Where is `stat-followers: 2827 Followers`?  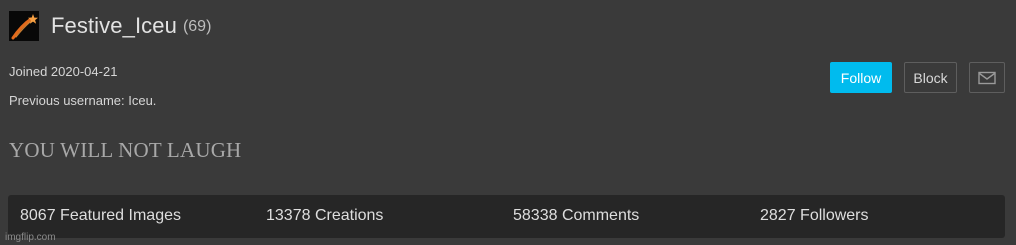
stat-followers: 2827 Followers is located at coordinates (814, 216).